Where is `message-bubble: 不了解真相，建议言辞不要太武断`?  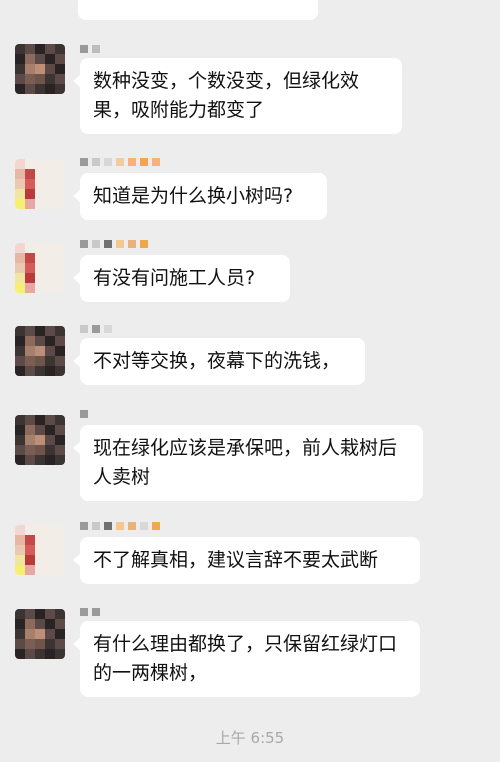
message-bubble: 不了解真相，建议言辞不要太武断 is located at coordinates (246, 560).